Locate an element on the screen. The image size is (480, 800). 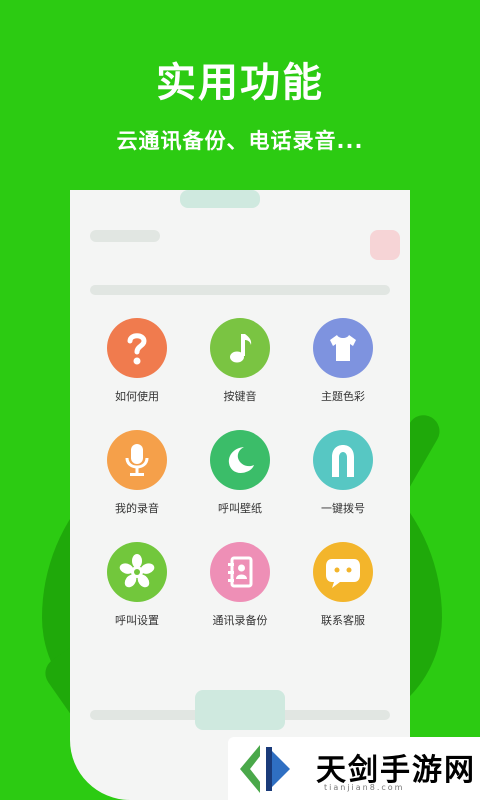
feature-label: 一键拨号 is located at coordinates (343, 508).